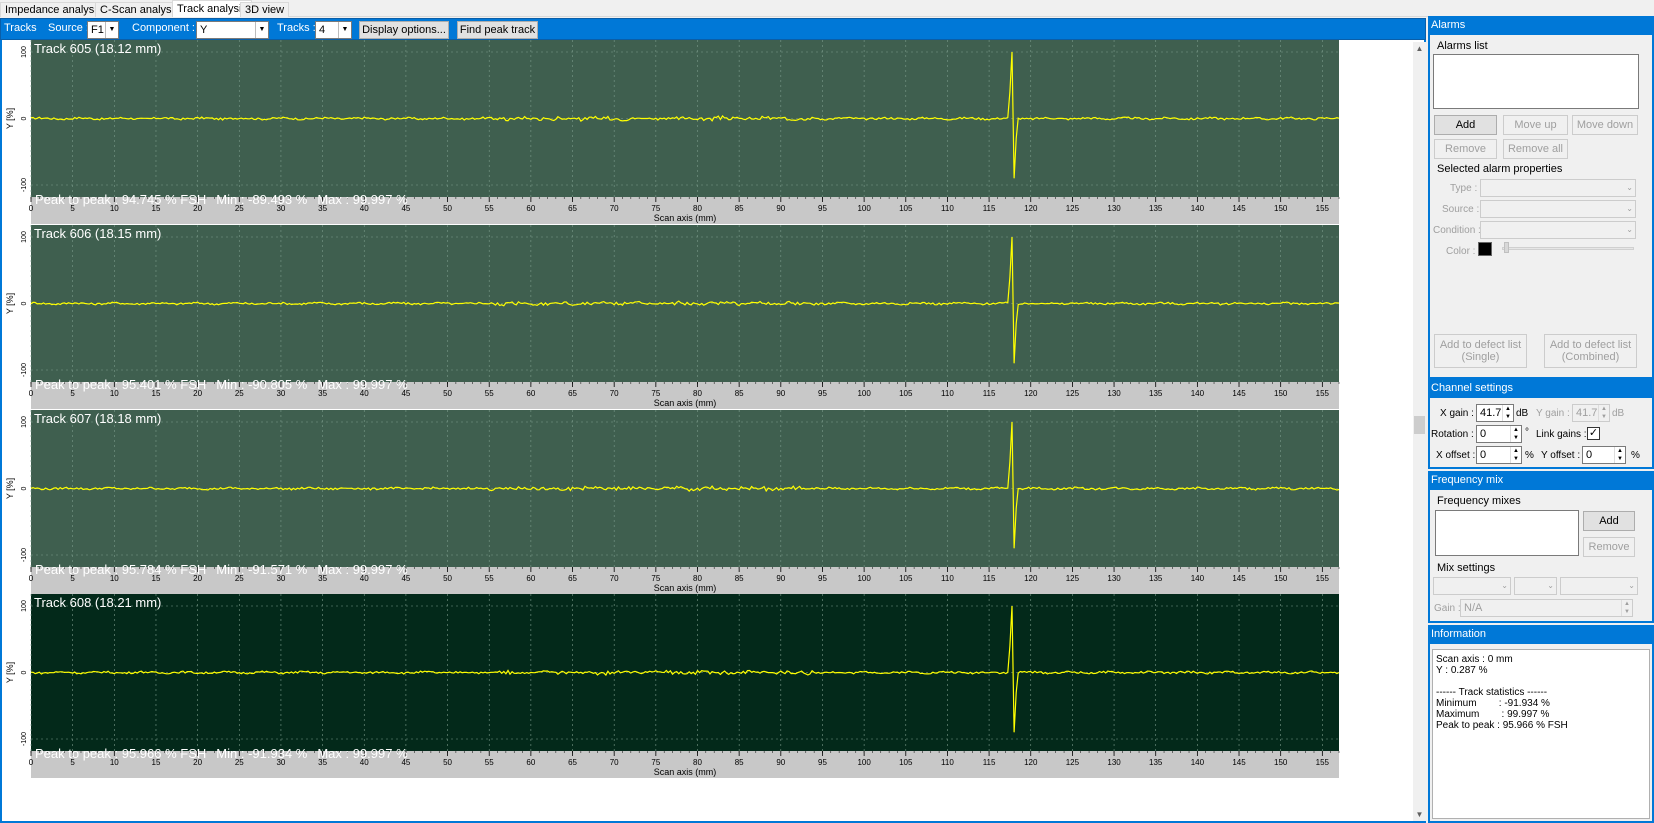 The image size is (1654, 823). I want to click on tracks-count-select: 4 ▼, so click(333, 30).